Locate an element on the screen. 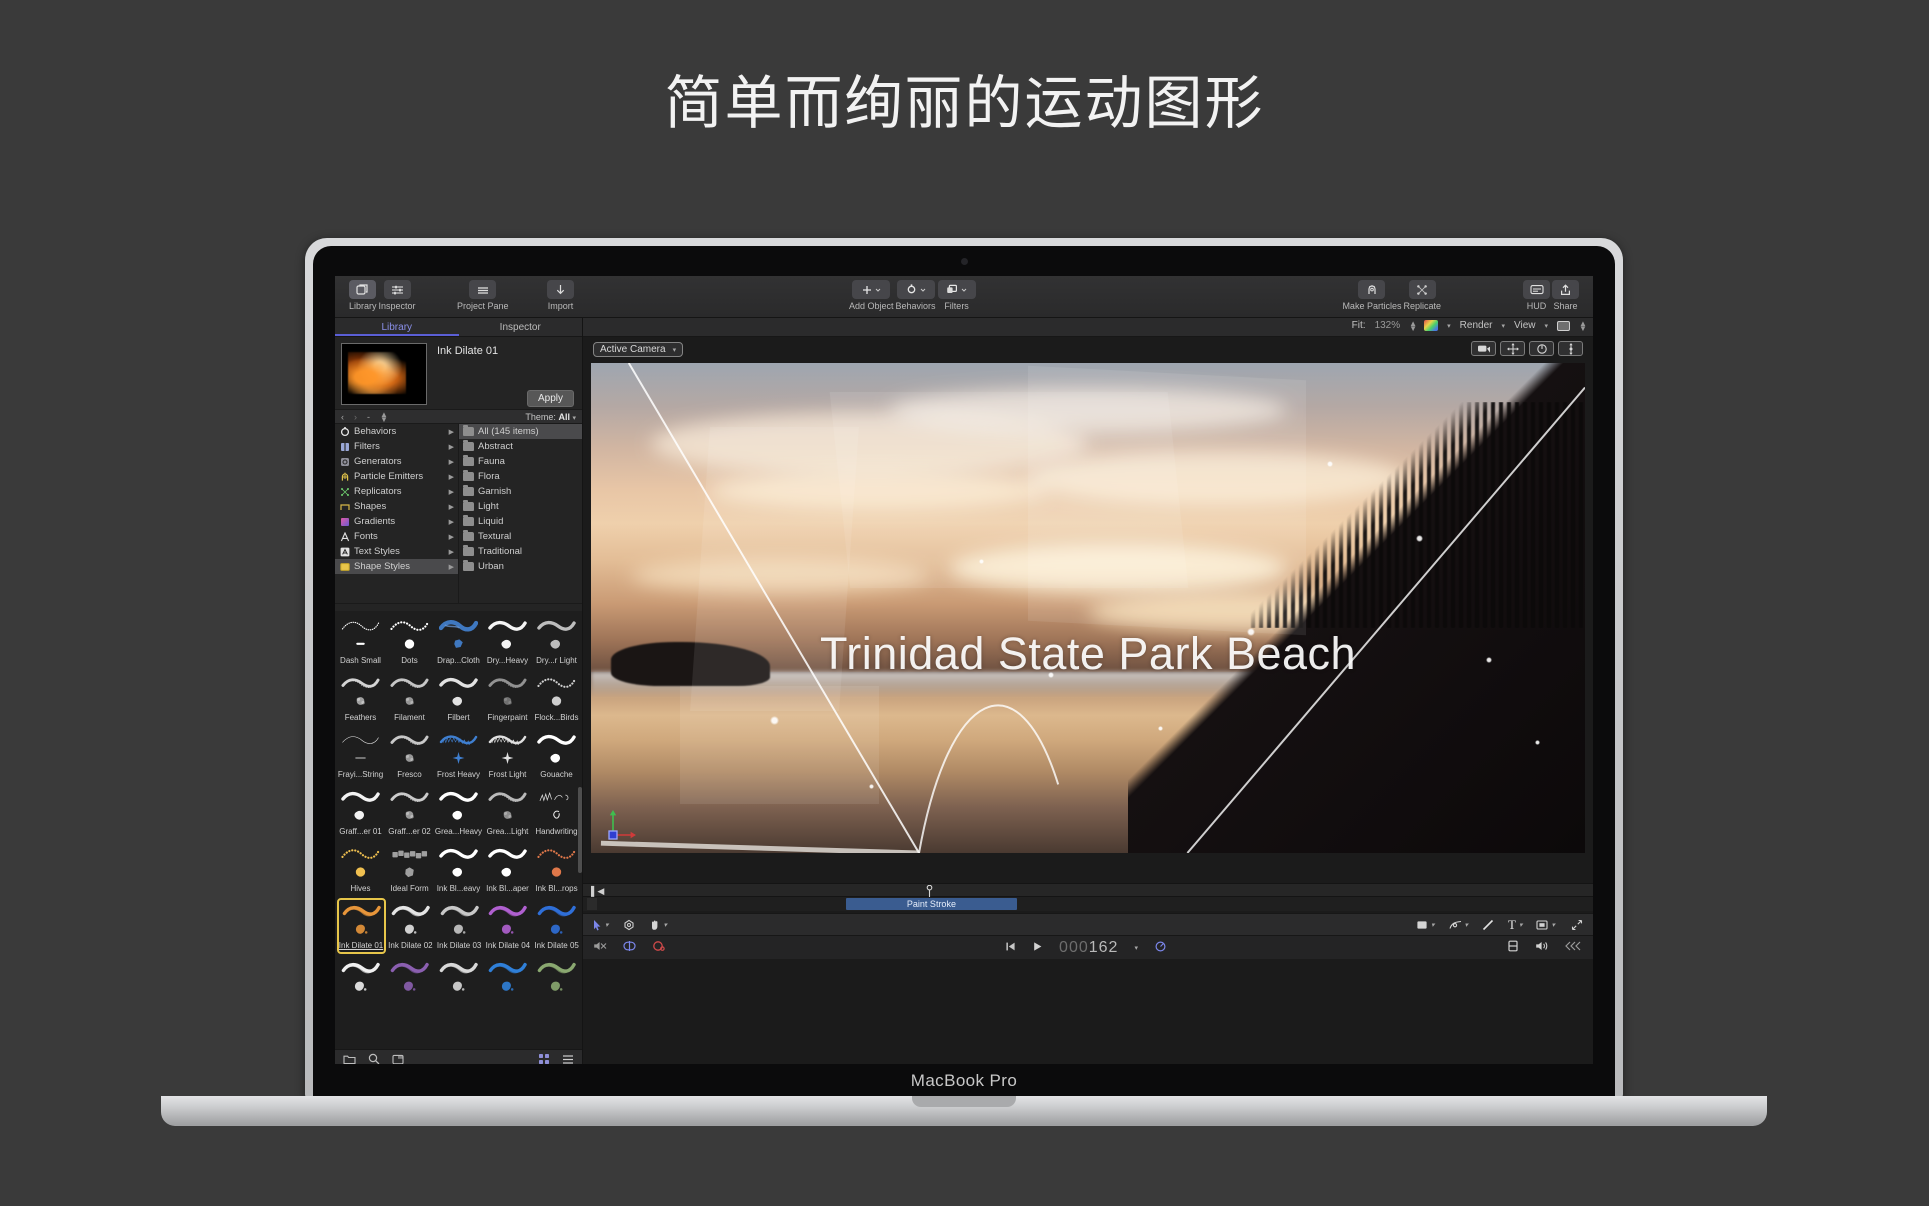 Image resolution: width=1929 pixels, height=1206 pixels. text-tool: T ▾ is located at coordinates (1515, 925).